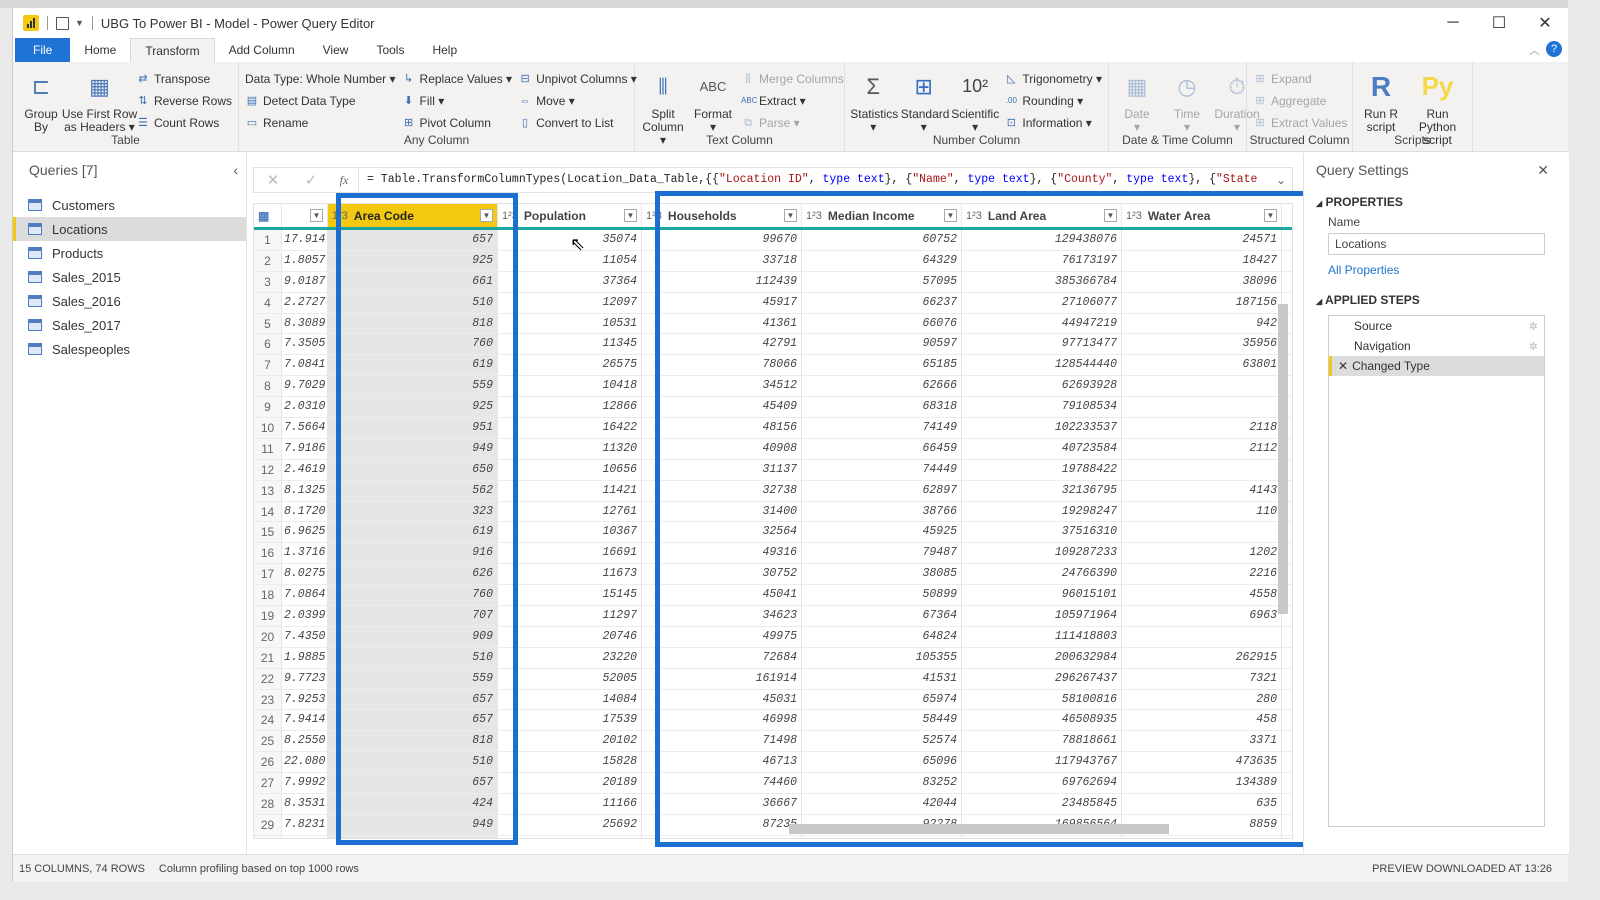 This screenshot has width=1600, height=900. I want to click on cell-area-code, so click(413, 836).